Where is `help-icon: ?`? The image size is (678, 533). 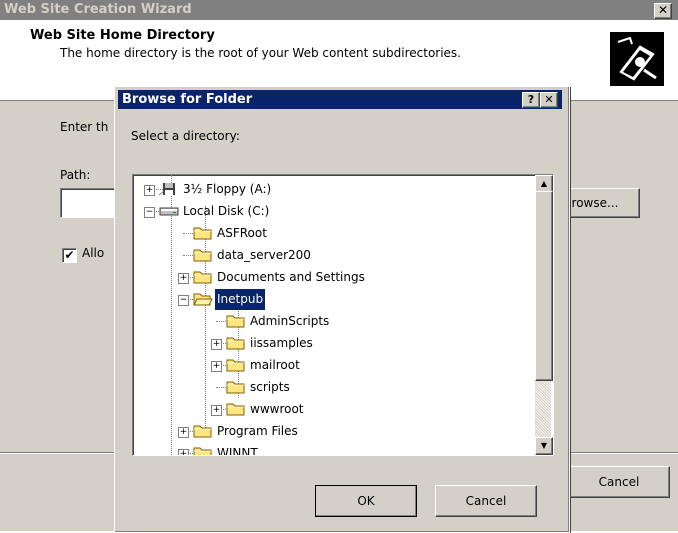 help-icon: ? is located at coordinates (531, 99).